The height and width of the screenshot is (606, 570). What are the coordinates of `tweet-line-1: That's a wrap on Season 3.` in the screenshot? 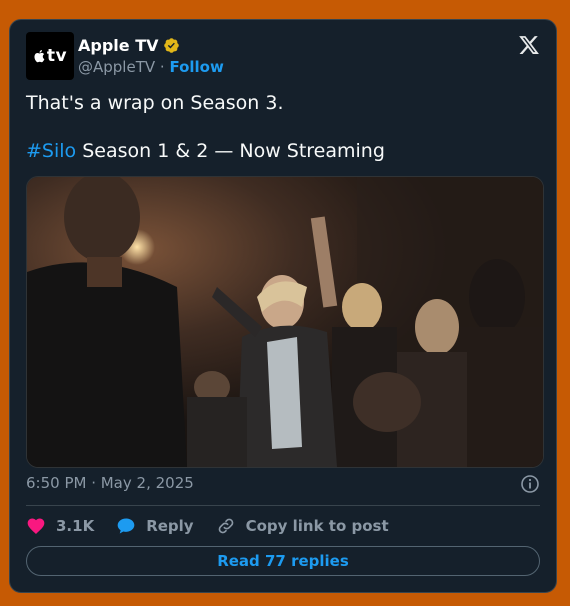 It's located at (155, 103).